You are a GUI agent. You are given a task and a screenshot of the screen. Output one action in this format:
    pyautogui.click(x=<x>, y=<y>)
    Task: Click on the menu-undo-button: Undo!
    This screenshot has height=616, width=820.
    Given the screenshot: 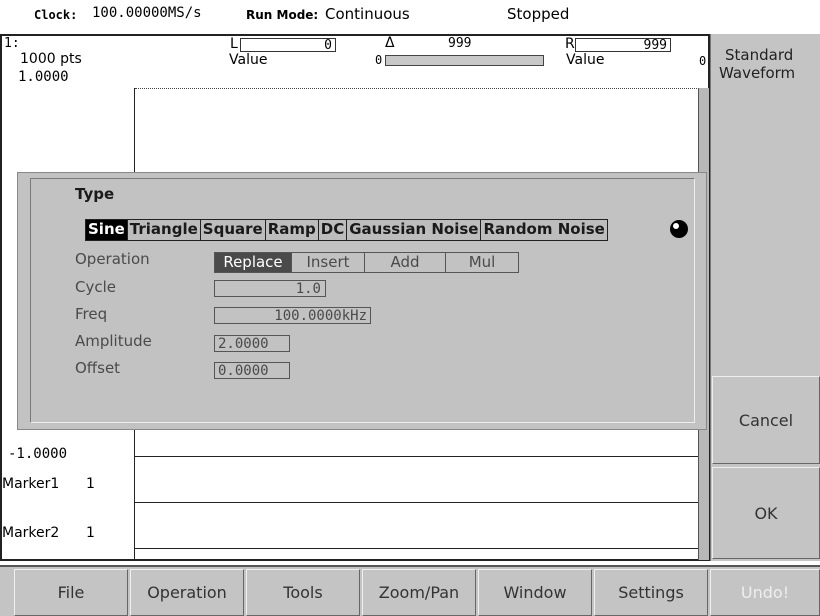 What is the action you would take?
    pyautogui.click(x=765, y=592)
    